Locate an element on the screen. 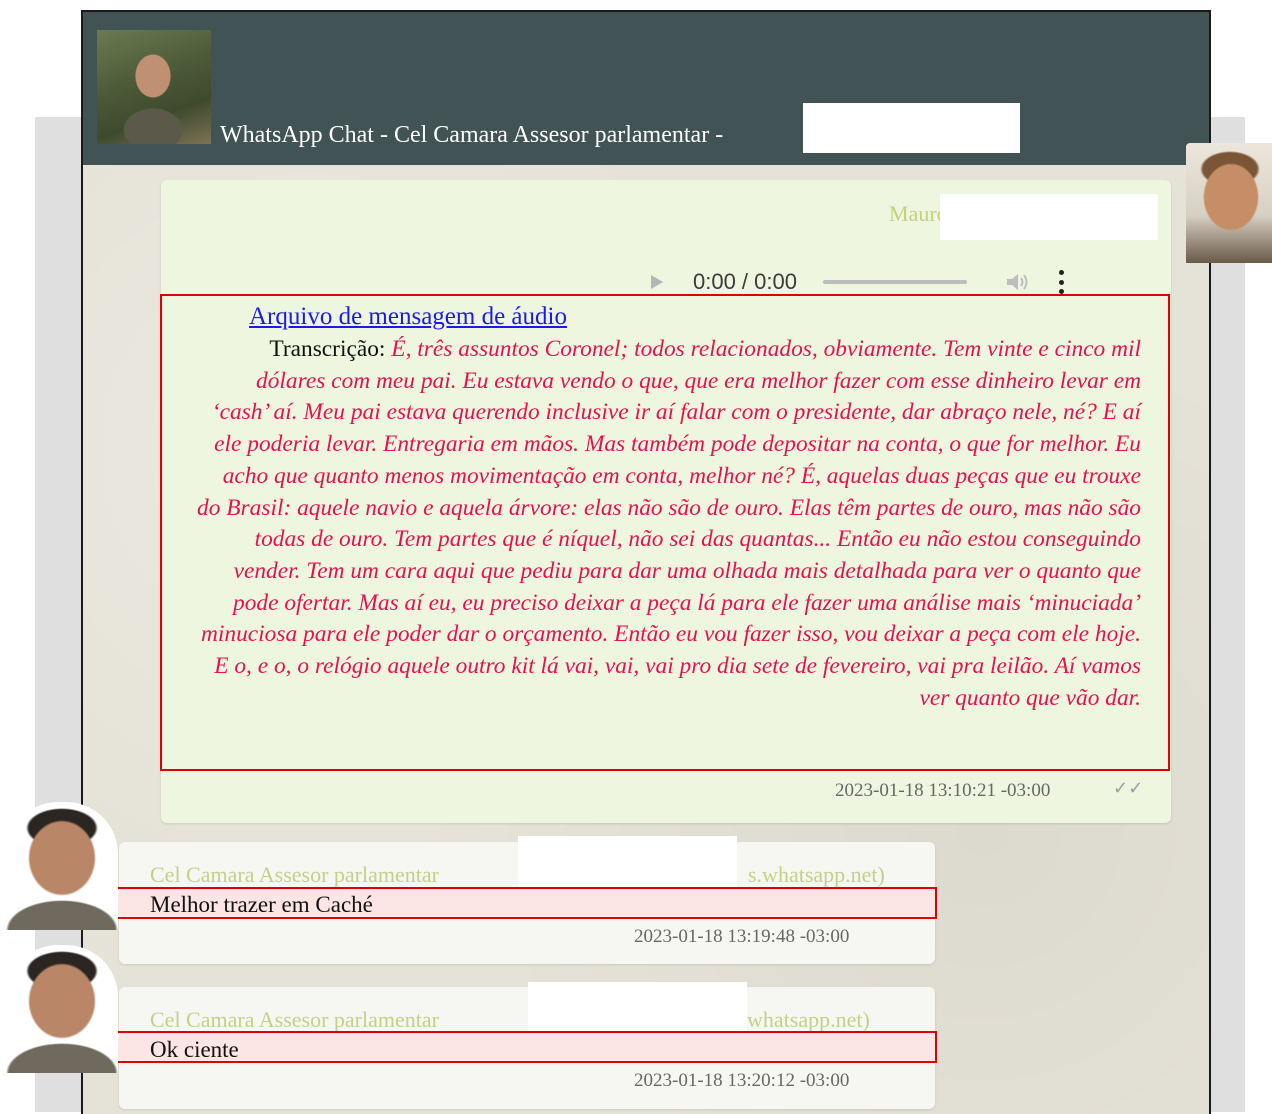  message-timestamp: 2023-01-18 13:20:12 -03:00 is located at coordinates (742, 1080).